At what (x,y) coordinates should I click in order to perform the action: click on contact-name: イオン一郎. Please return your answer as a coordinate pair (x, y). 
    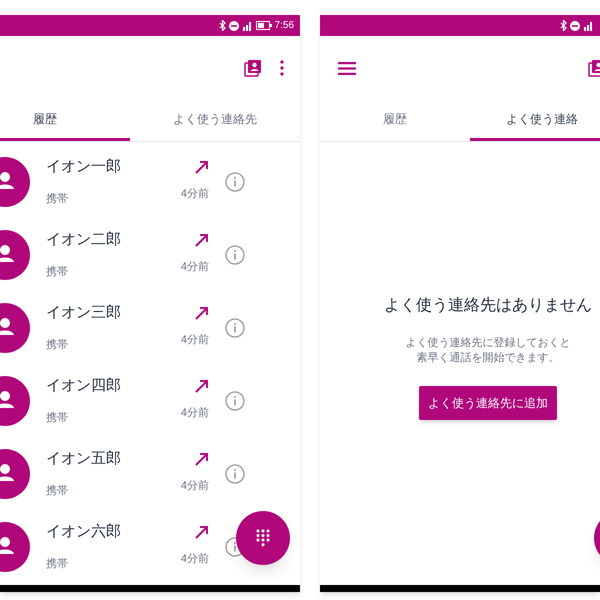
    Looking at the image, I should click on (84, 167).